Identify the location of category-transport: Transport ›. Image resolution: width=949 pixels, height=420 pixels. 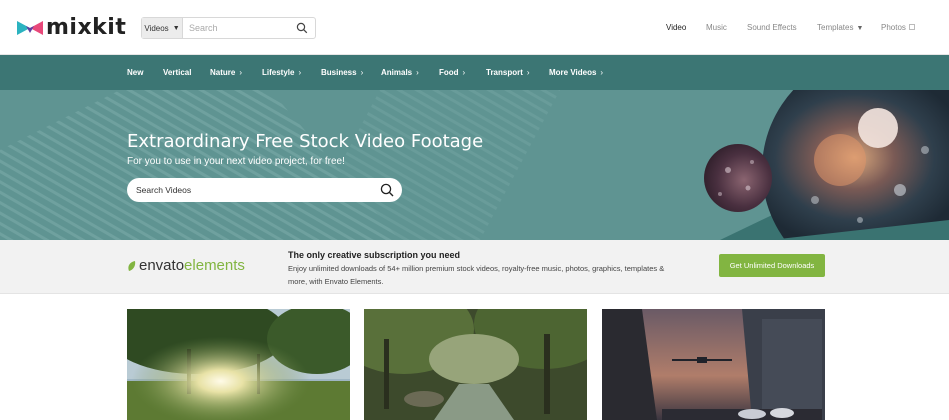
(508, 72).